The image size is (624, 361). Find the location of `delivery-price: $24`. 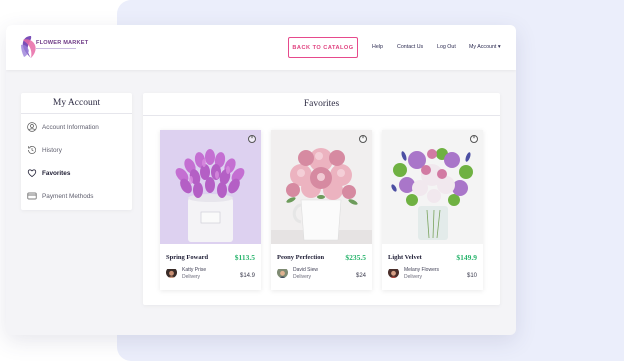

delivery-price: $24 is located at coordinates (360, 276).